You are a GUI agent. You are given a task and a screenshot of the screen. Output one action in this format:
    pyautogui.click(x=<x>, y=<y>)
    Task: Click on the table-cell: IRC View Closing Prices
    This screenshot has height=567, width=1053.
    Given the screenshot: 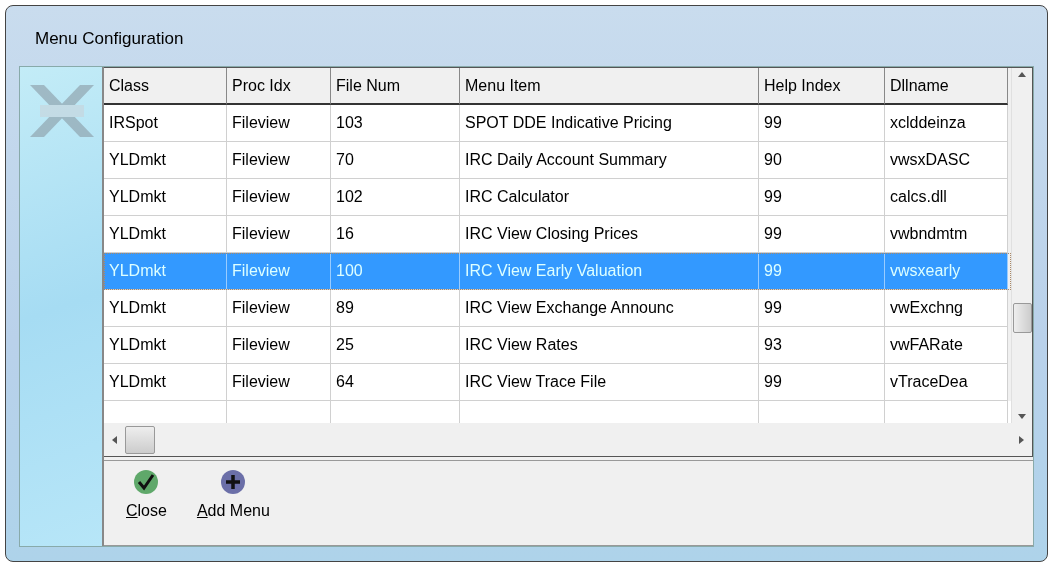 What is the action you would take?
    pyautogui.click(x=609, y=234)
    